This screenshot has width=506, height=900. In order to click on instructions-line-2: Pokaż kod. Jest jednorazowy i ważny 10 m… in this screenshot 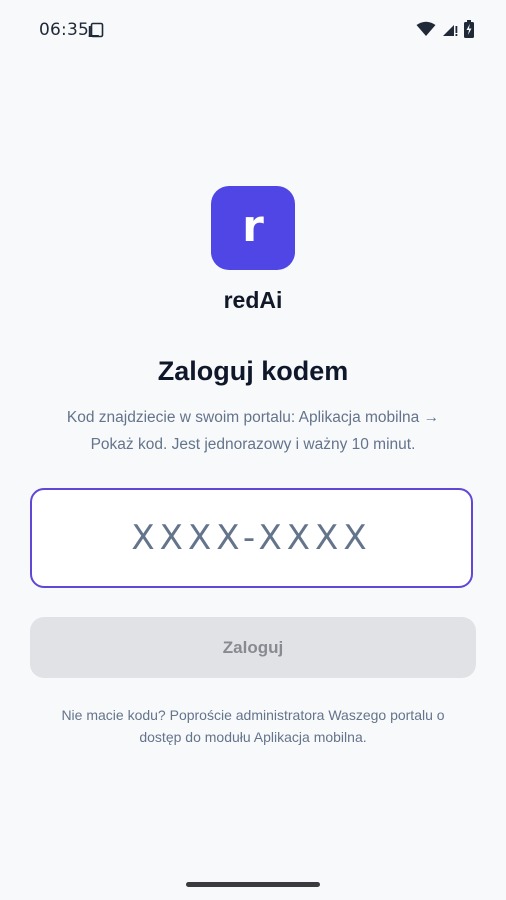, I will do `click(253, 444)`.